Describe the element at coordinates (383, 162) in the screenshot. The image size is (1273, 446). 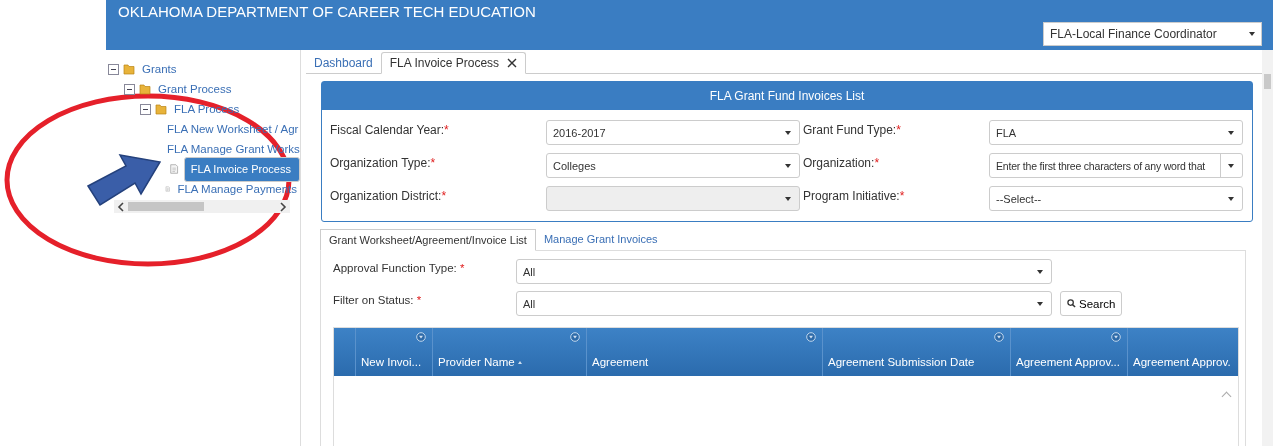
I see `field-label: Organization Type:*` at that location.